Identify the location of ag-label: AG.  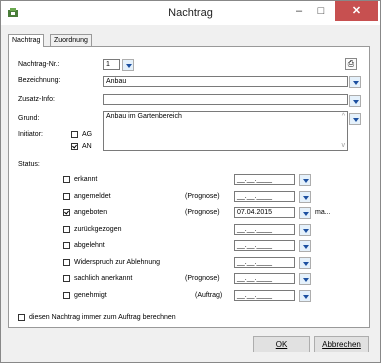
(87, 134).